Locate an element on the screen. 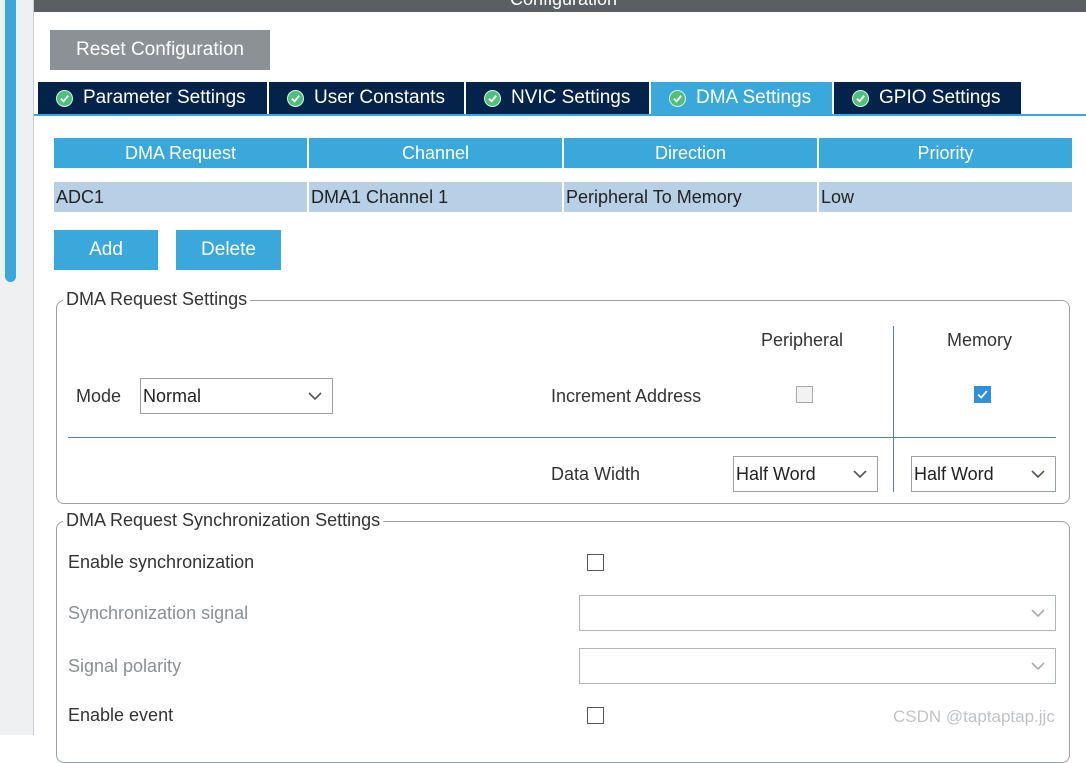  tab-parameter-settings: Parameter Settings is located at coordinates (152, 98).